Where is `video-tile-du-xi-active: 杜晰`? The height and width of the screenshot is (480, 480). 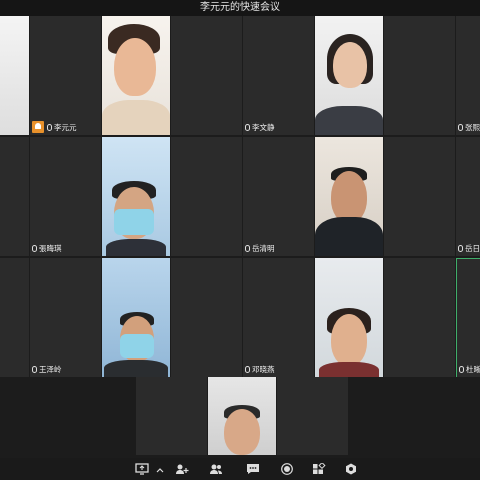
video-tile-du-xi-active: 杜晰 is located at coordinates (468, 317).